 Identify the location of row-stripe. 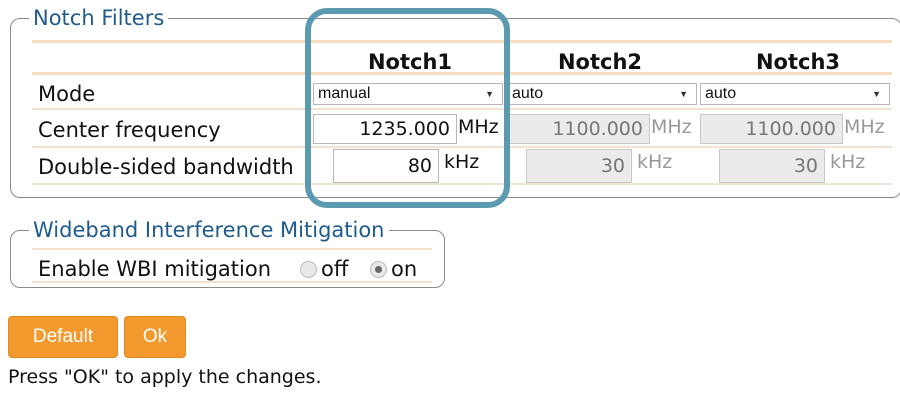
(232, 249).